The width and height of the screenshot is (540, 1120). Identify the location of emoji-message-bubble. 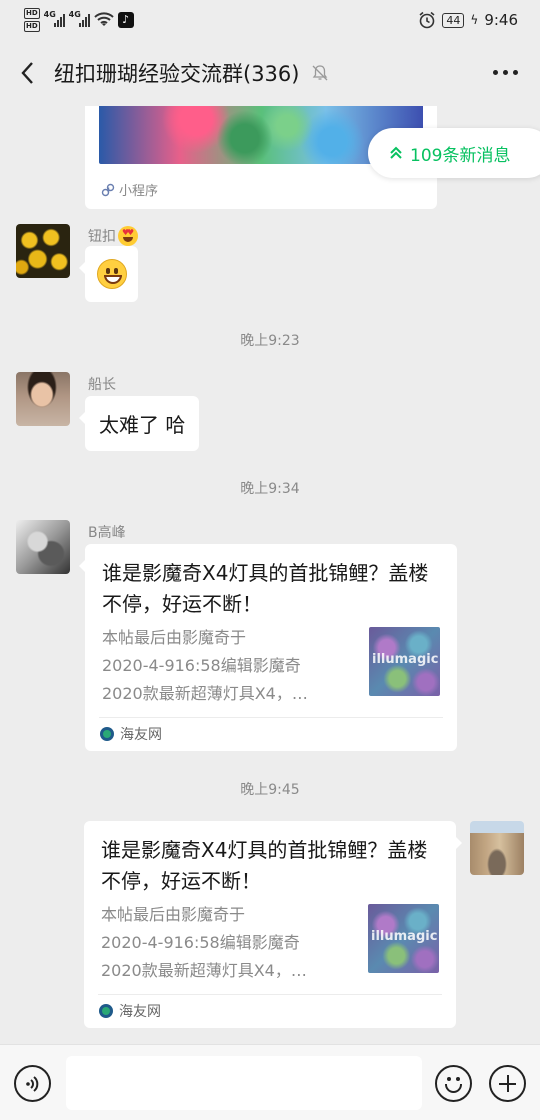
(108, 274).